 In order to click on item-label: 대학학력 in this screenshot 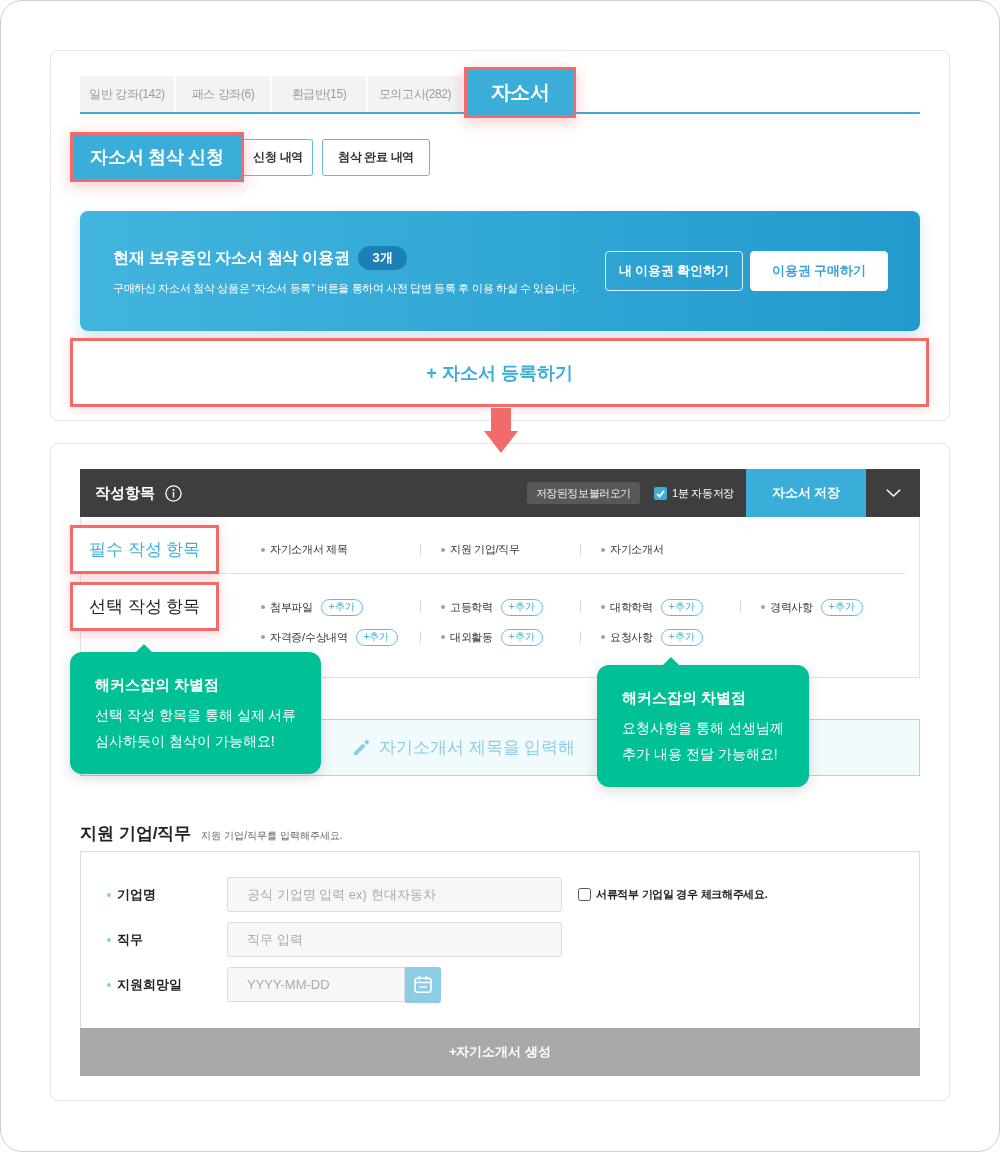, I will do `click(631, 607)`.